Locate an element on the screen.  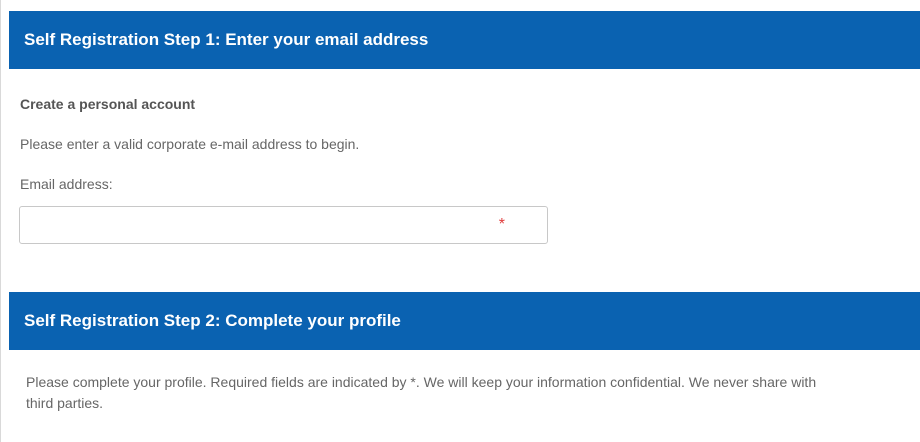
email-input is located at coordinates (283, 225).